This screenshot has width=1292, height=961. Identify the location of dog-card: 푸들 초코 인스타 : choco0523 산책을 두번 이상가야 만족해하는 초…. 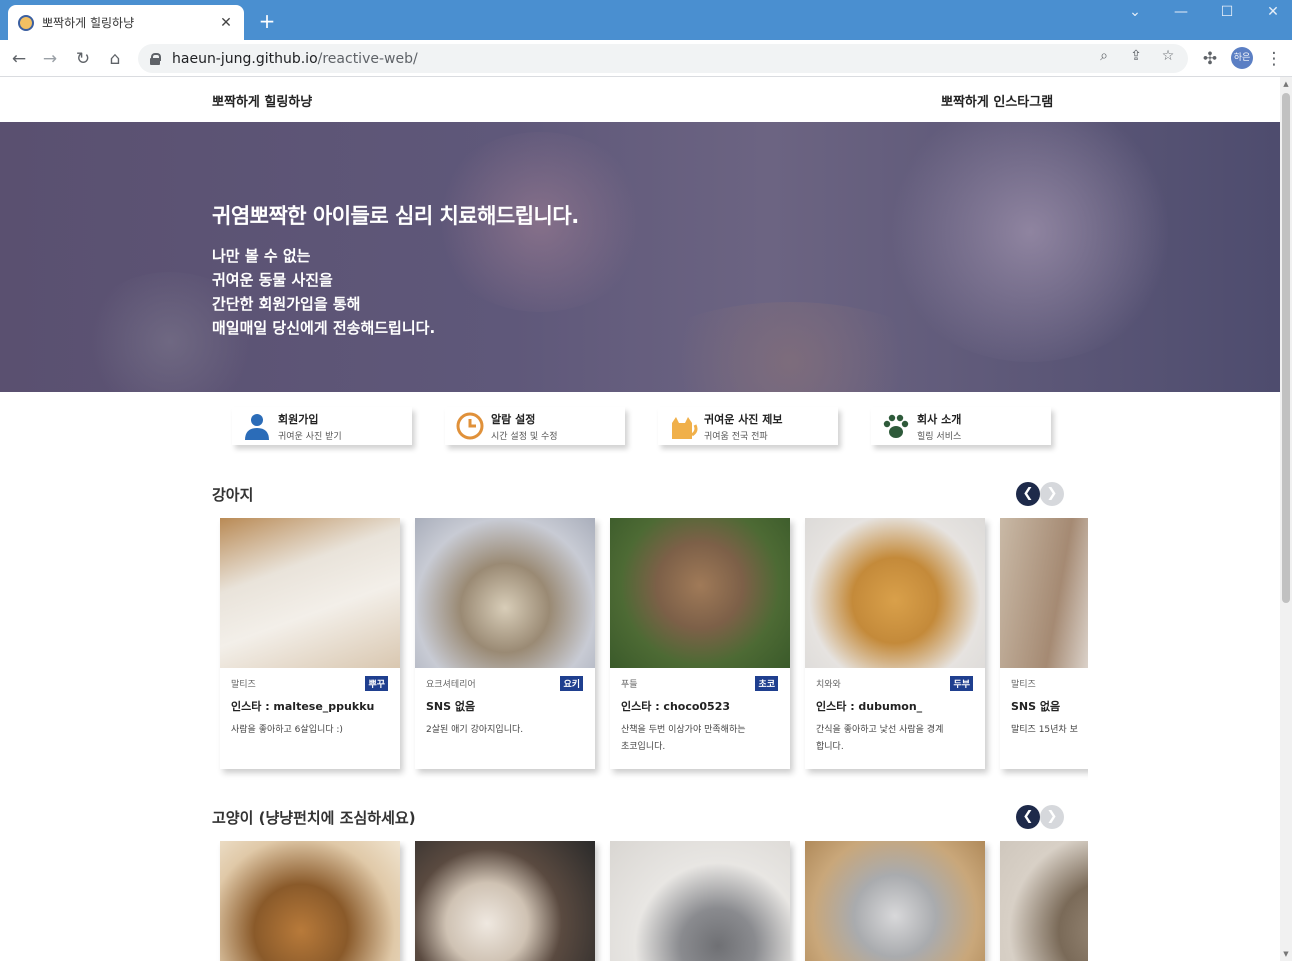
(700, 643).